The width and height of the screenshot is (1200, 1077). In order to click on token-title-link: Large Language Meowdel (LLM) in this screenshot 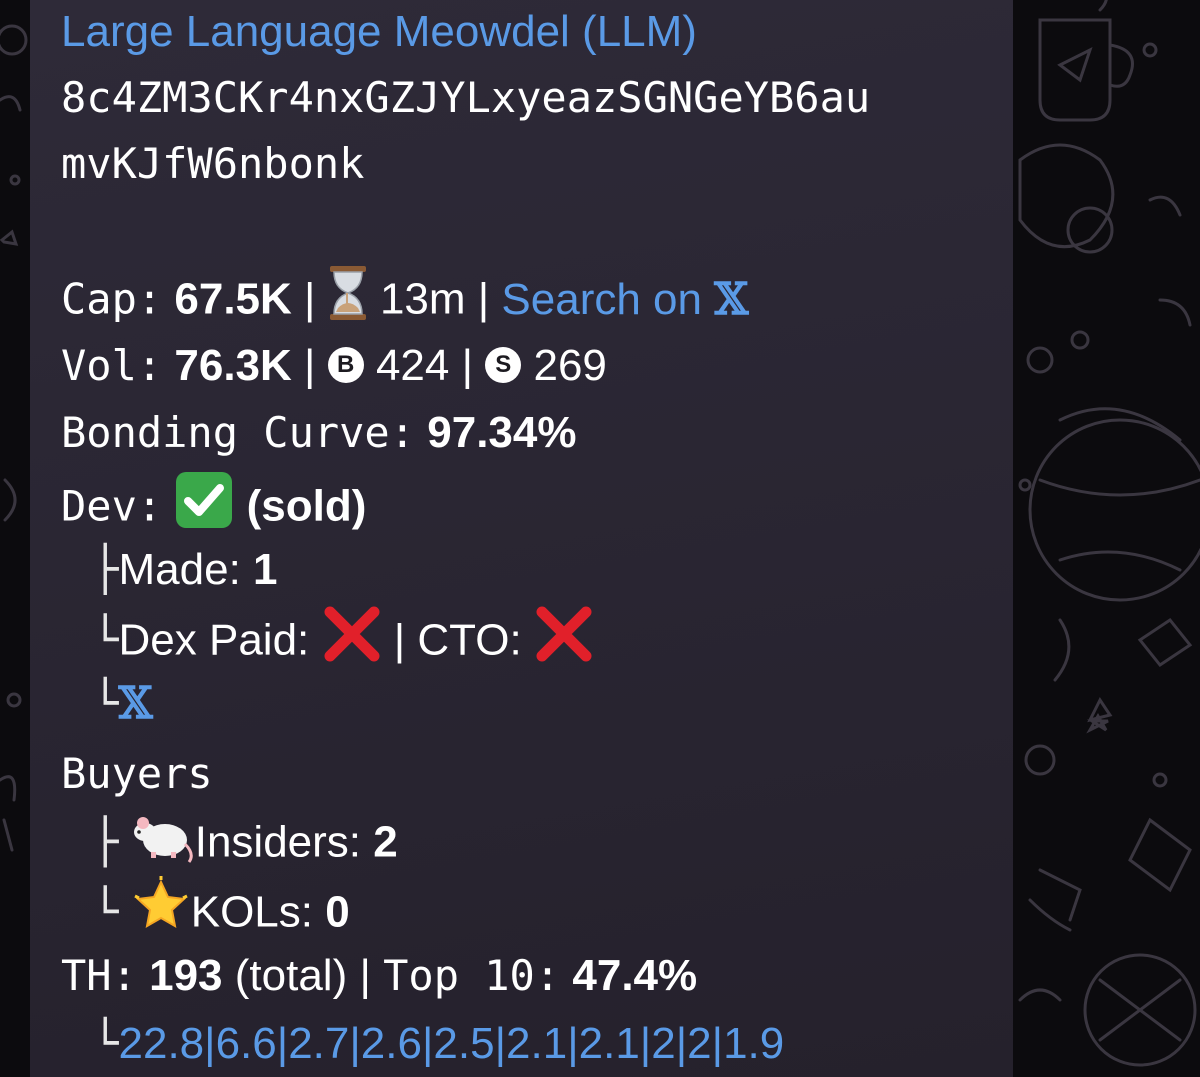, I will do `click(379, 32)`.